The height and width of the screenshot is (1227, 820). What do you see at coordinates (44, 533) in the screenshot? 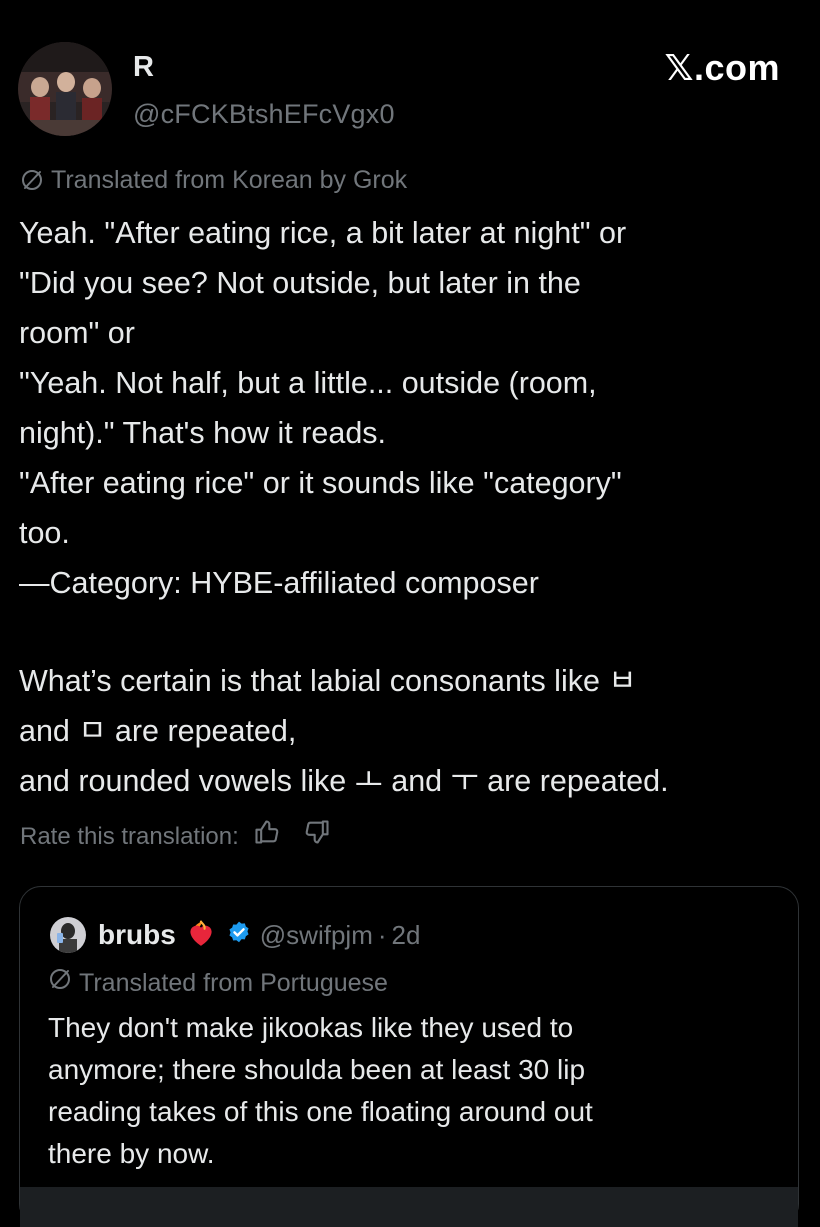
I see `tweet-line: too.` at bounding box center [44, 533].